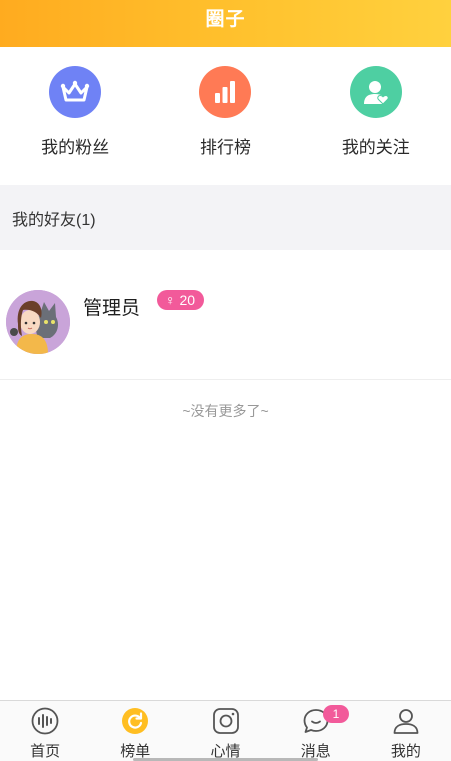  I want to click on my-fans-label: 我的粉丝, so click(75, 147).